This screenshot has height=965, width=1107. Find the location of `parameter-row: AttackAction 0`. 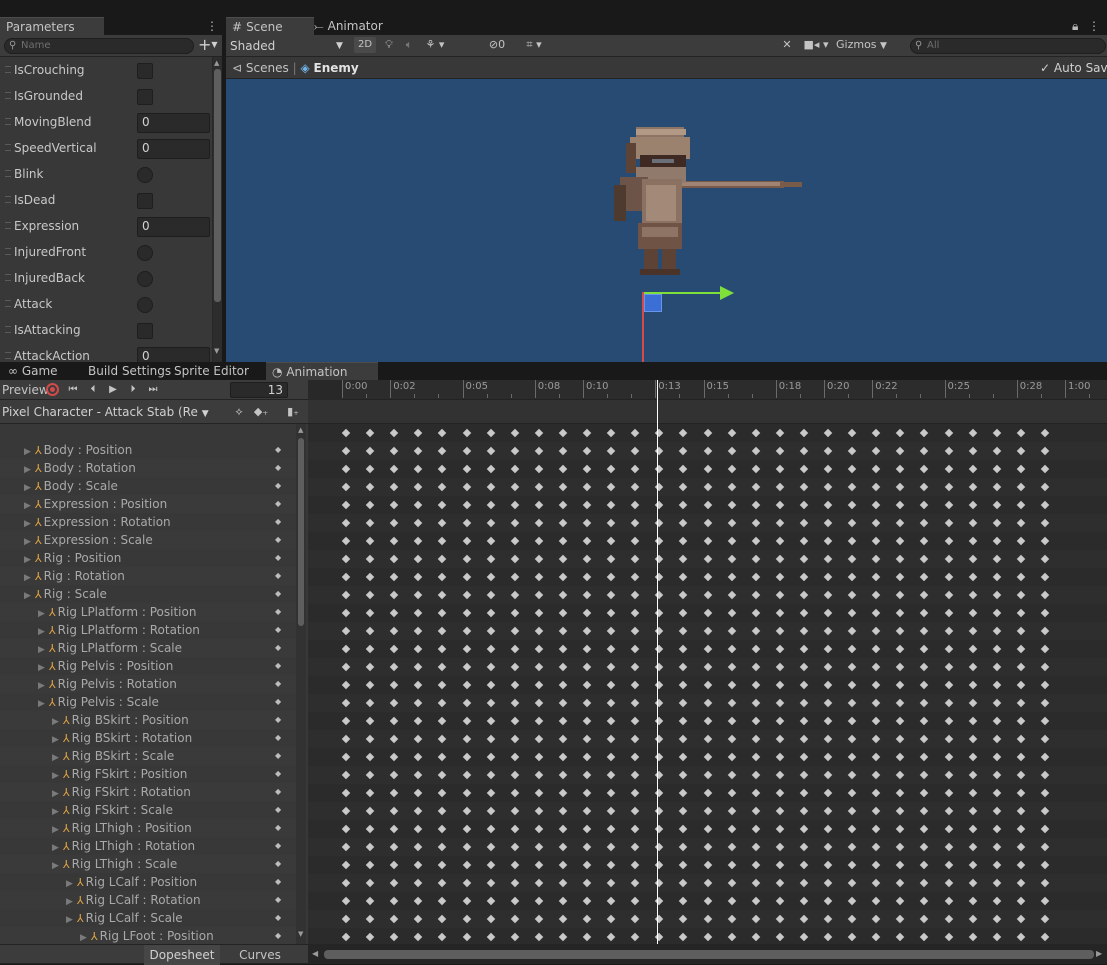

parameter-row: AttackAction 0 is located at coordinates (106, 352).